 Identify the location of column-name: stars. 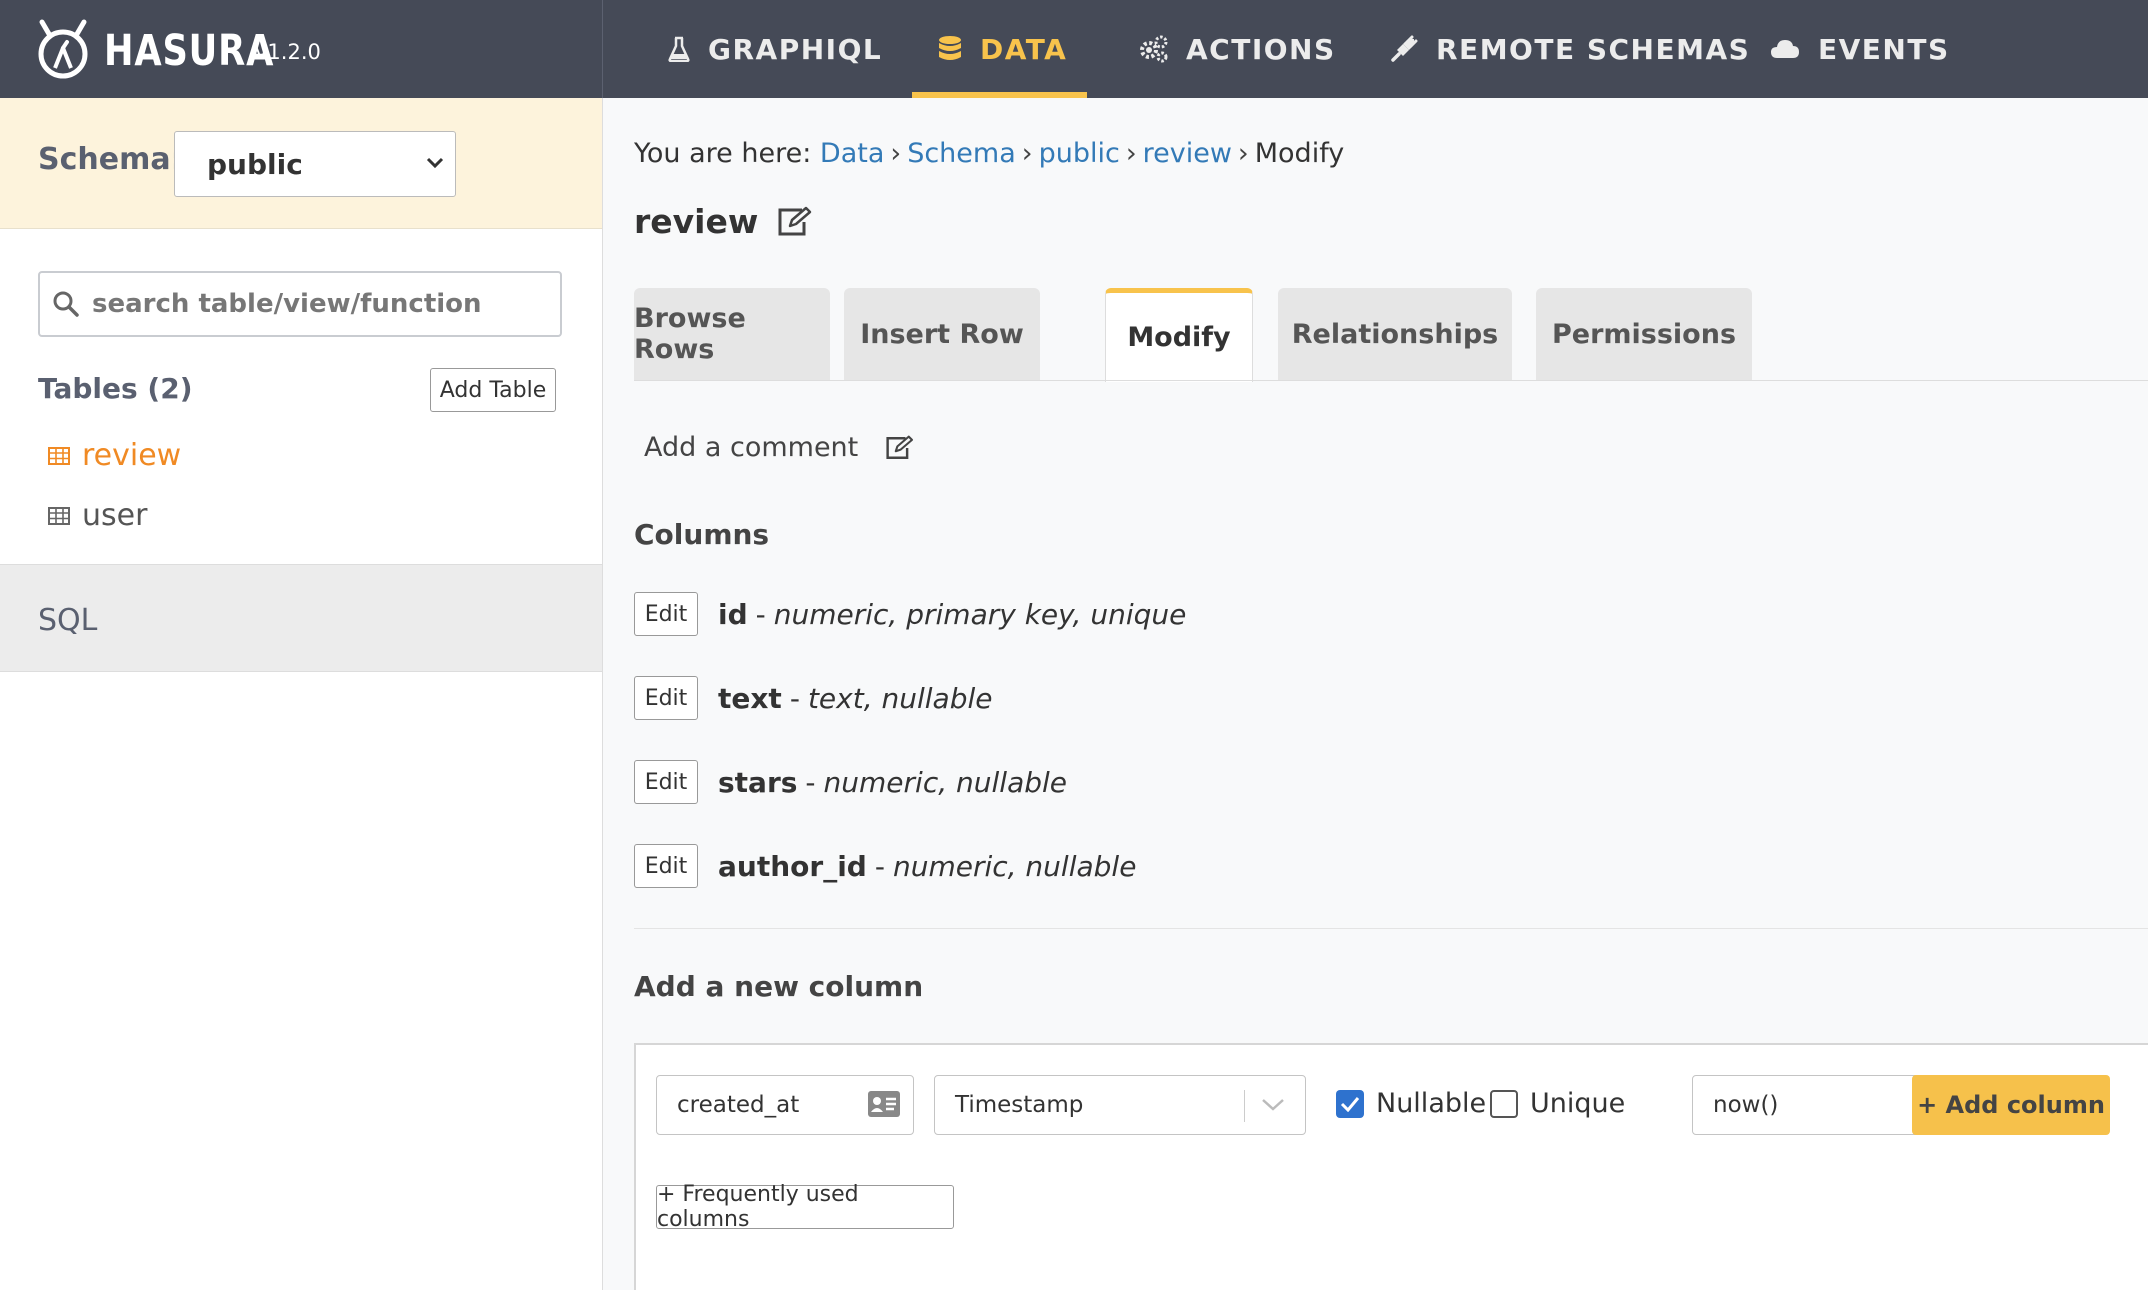
(758, 782).